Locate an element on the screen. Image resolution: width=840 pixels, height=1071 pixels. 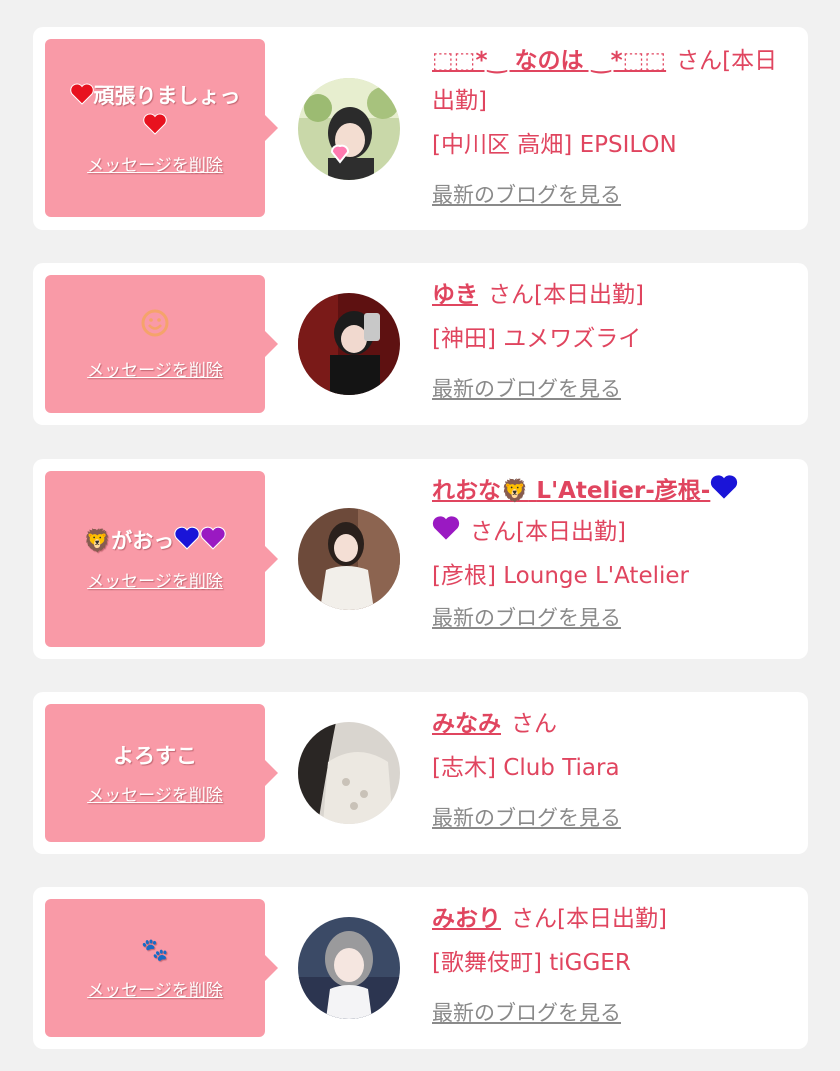
message-body: よろすこ is located at coordinates (155, 755).